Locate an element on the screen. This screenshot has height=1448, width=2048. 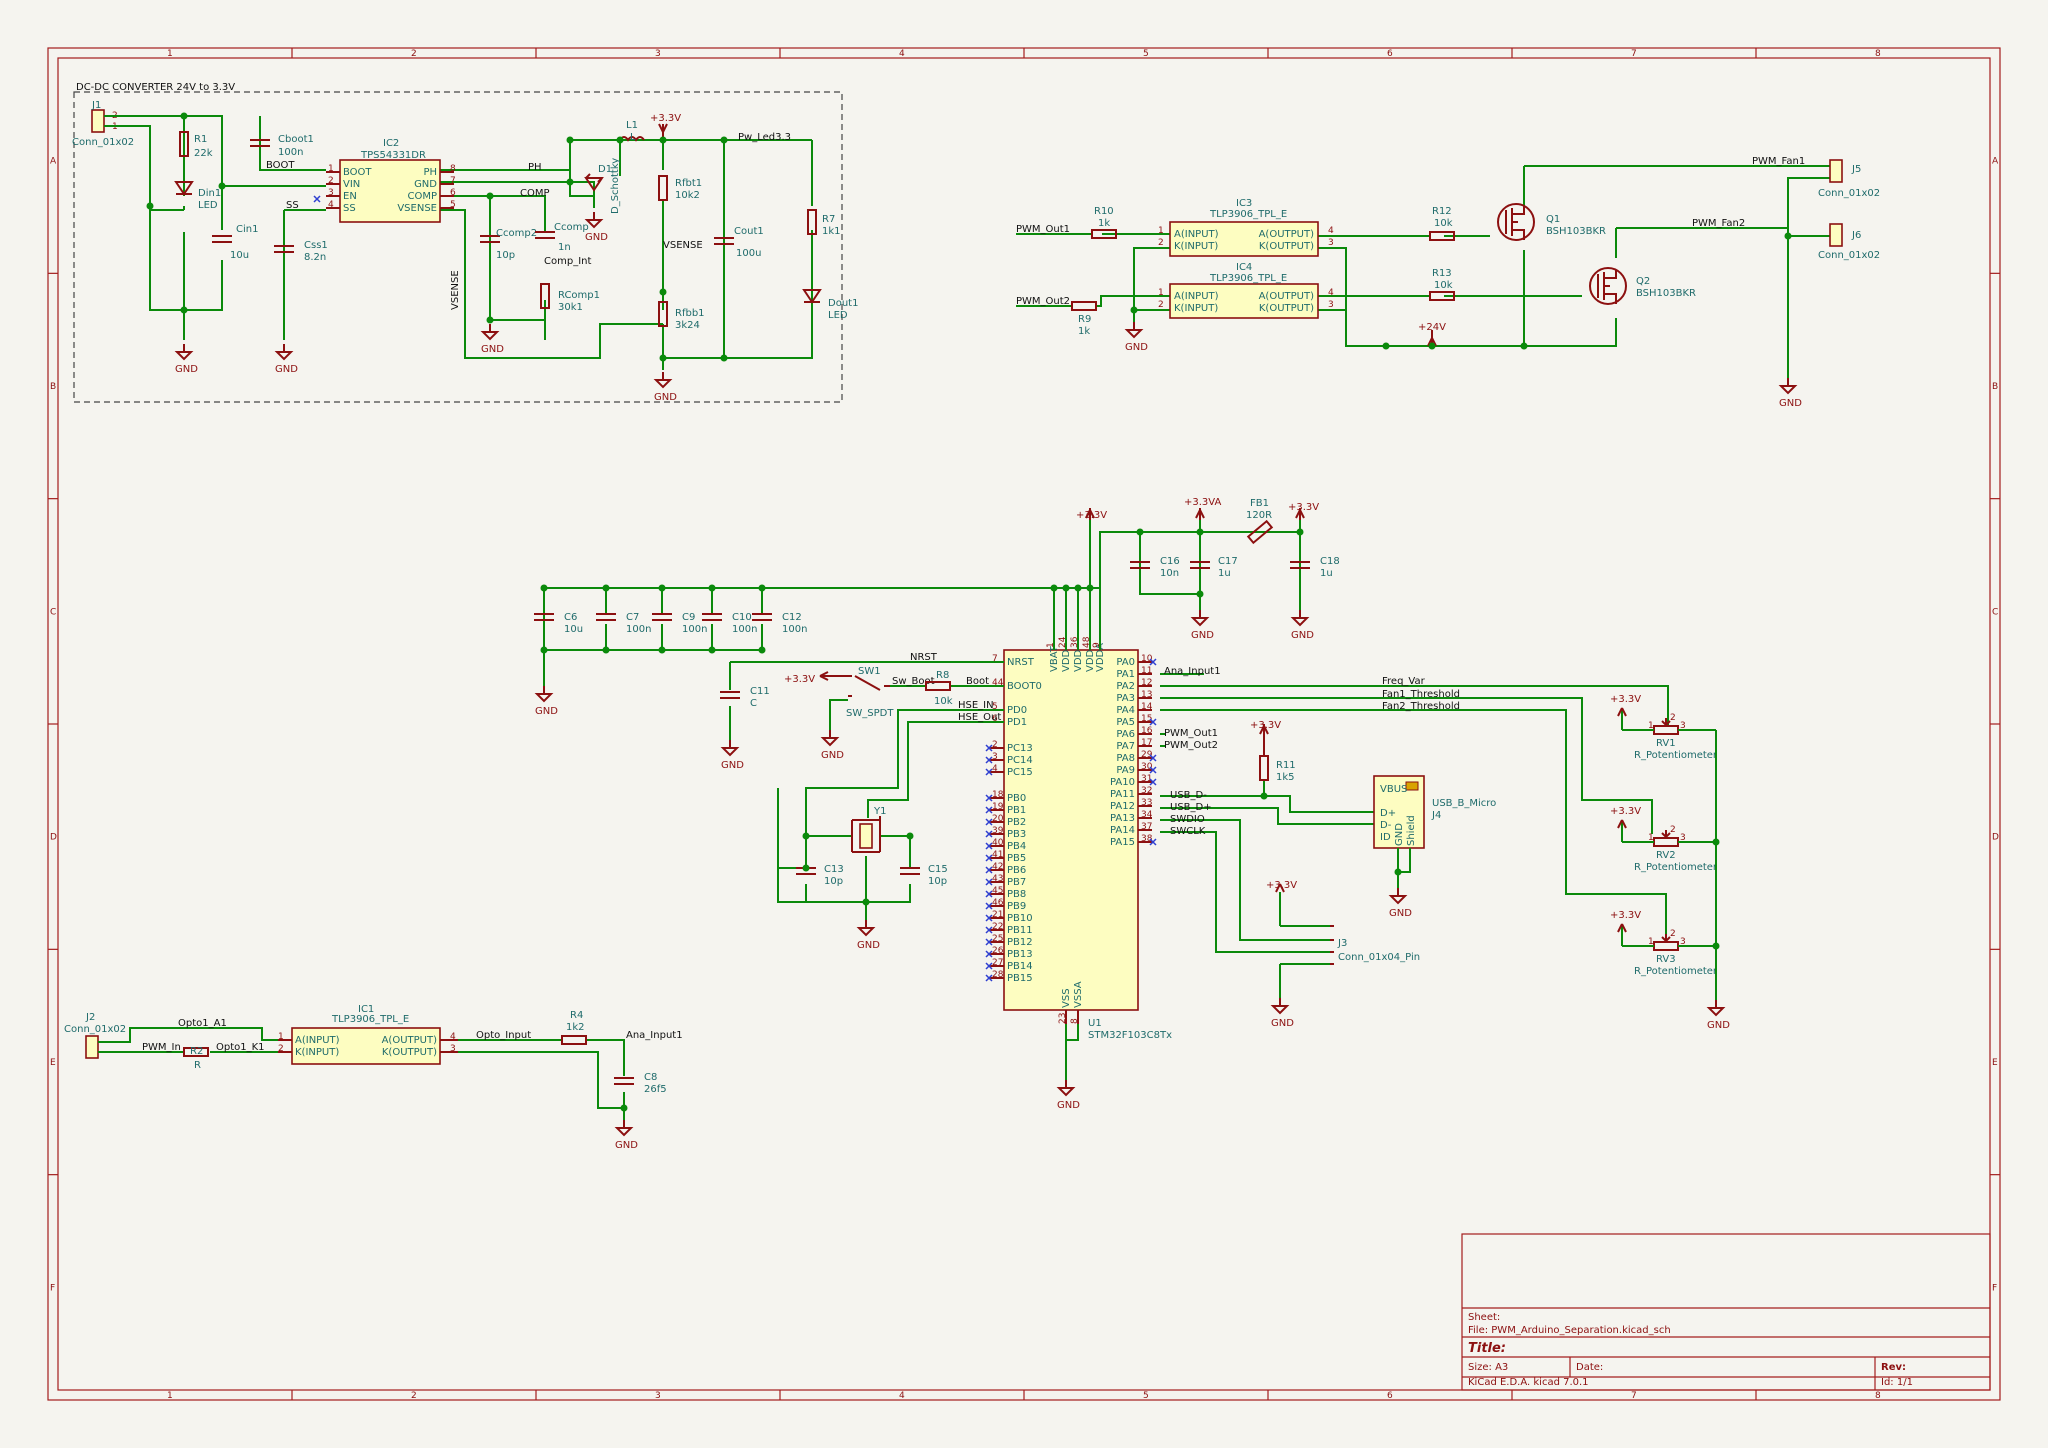
usb-pin-shield: Shield is located at coordinates (1411, 830).